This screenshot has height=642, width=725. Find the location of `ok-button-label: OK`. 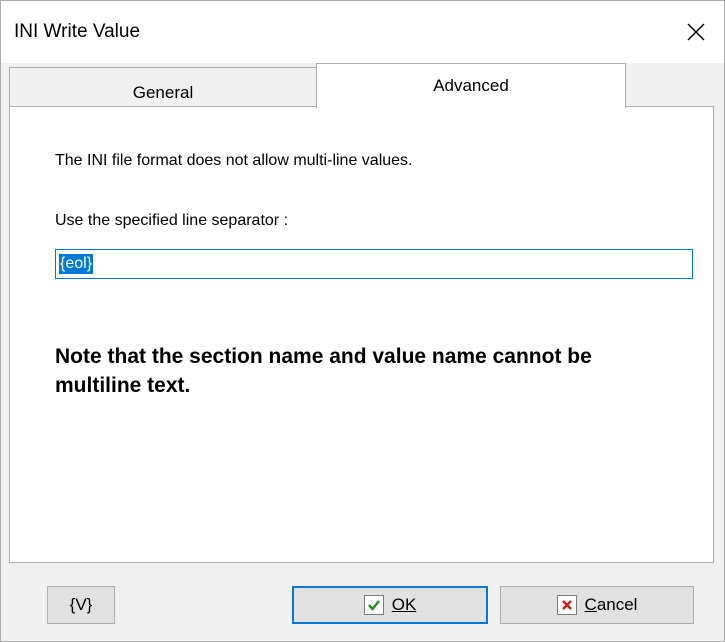

ok-button-label: OK is located at coordinates (404, 604).